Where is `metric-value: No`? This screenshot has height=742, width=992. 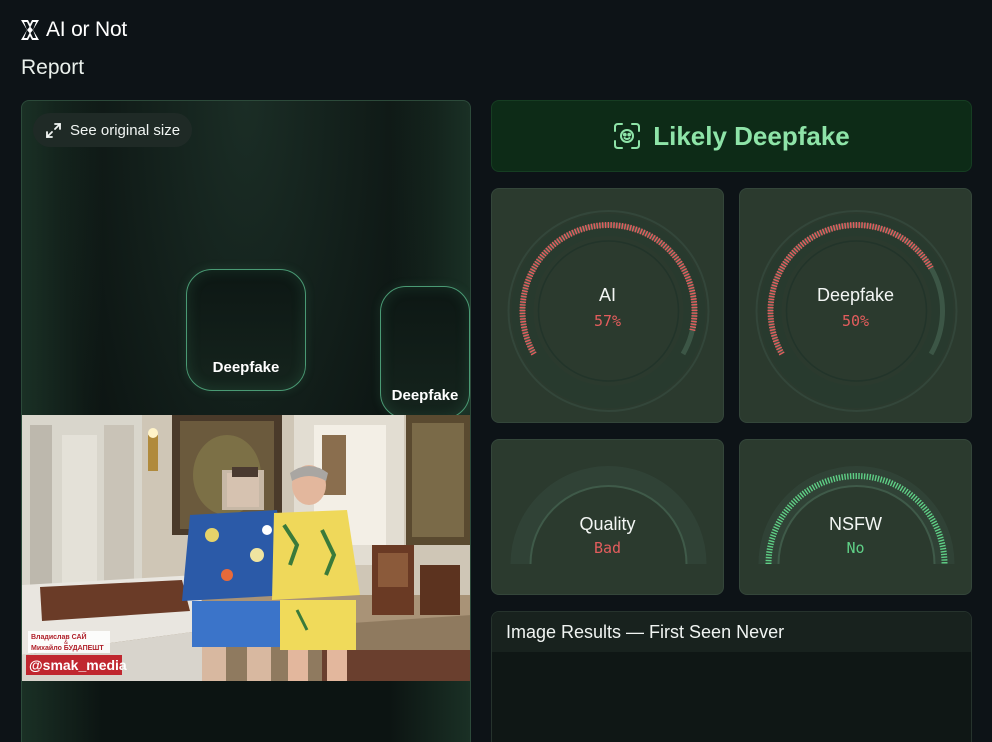
metric-value: No is located at coordinates (855, 548).